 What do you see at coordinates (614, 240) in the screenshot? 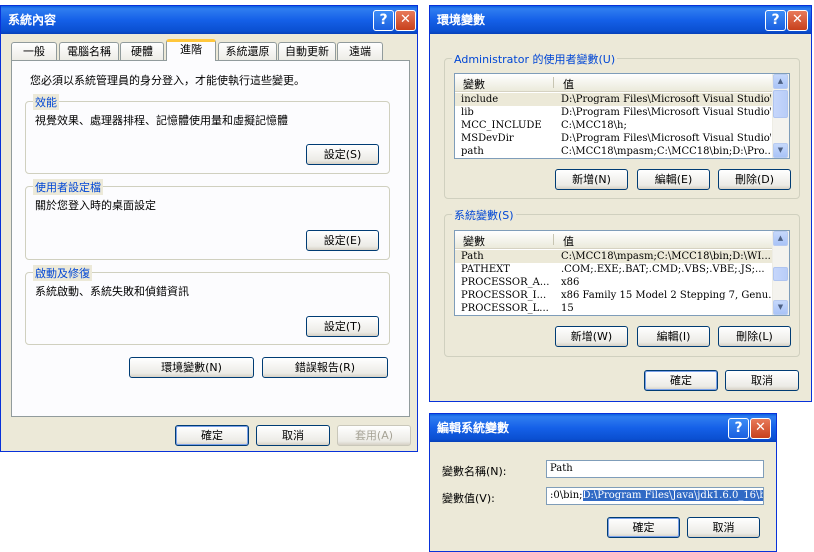
I see `system-variables-list-header: 變數 值` at bounding box center [614, 240].